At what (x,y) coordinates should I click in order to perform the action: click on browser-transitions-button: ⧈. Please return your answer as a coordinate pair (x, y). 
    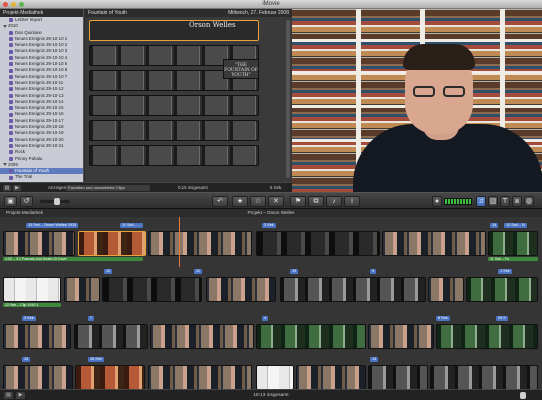
    Looking at the image, I should click on (517, 201).